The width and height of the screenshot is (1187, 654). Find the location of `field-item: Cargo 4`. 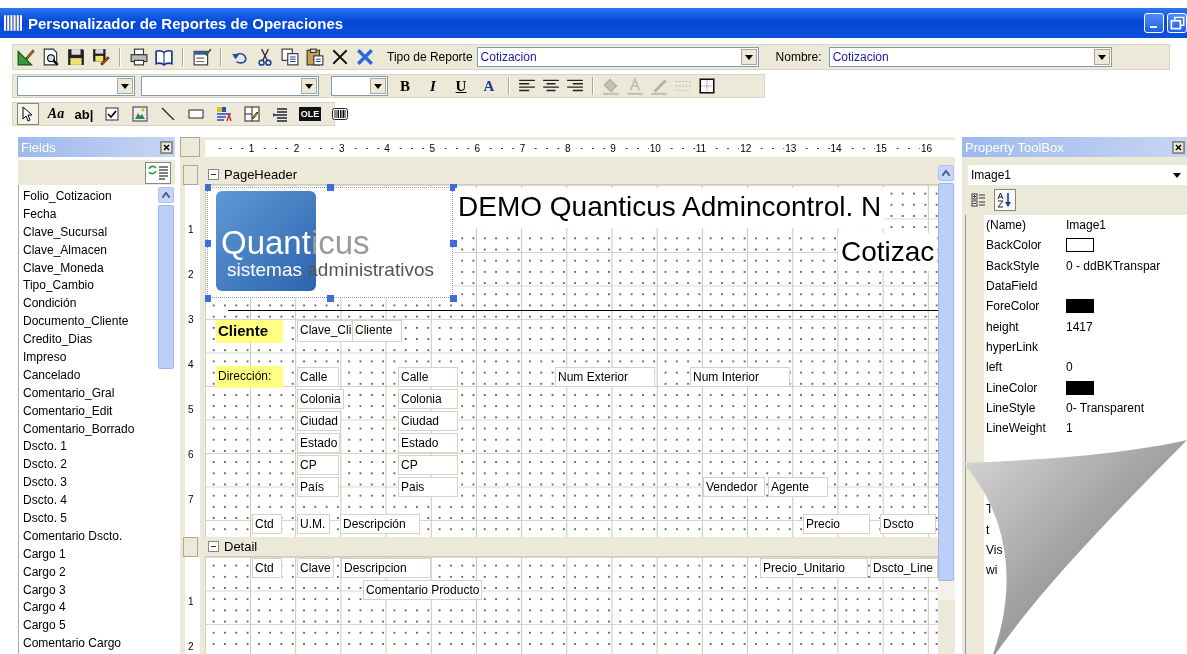

field-item: Cargo 4 is located at coordinates (90, 608).